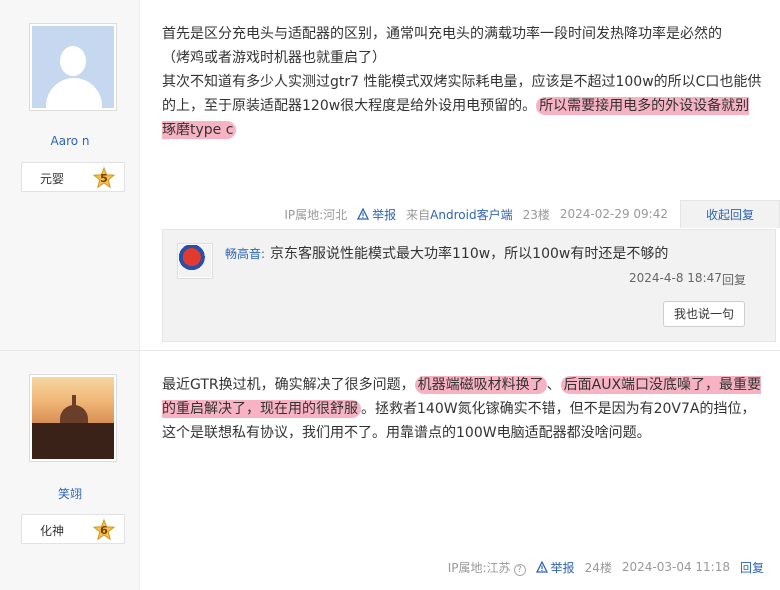 This screenshot has width=780, height=590. I want to click on sunset-dome-avatar-icon, so click(73, 418).